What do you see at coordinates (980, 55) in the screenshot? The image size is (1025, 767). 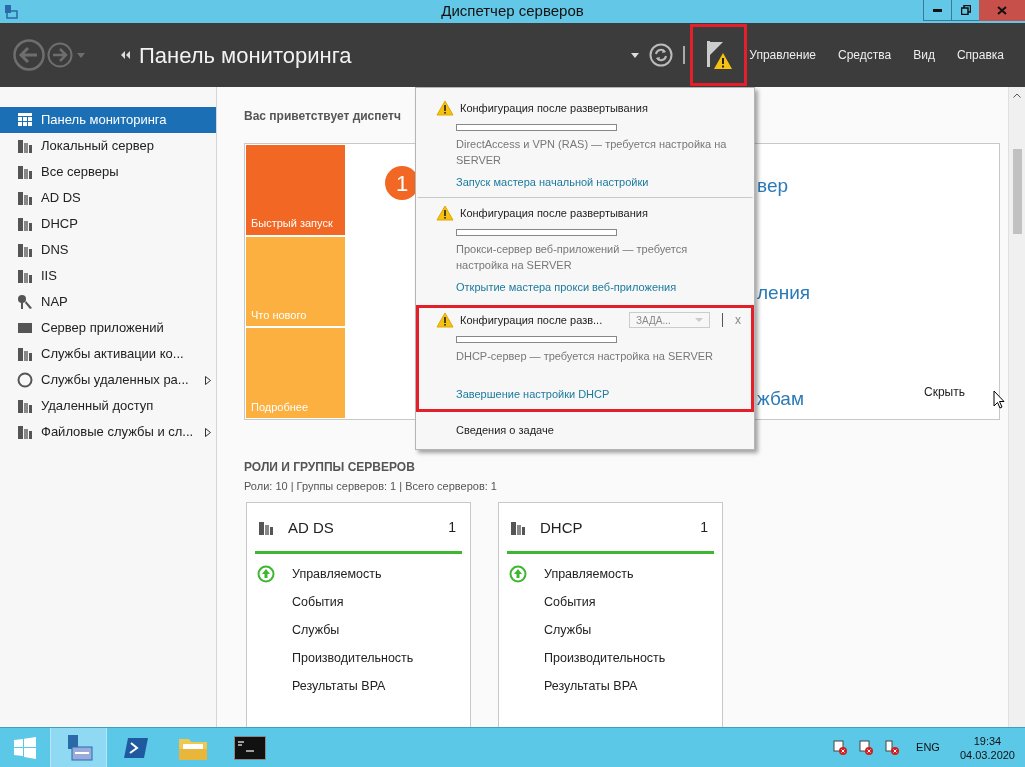 I see `menu-item: Справка` at bounding box center [980, 55].